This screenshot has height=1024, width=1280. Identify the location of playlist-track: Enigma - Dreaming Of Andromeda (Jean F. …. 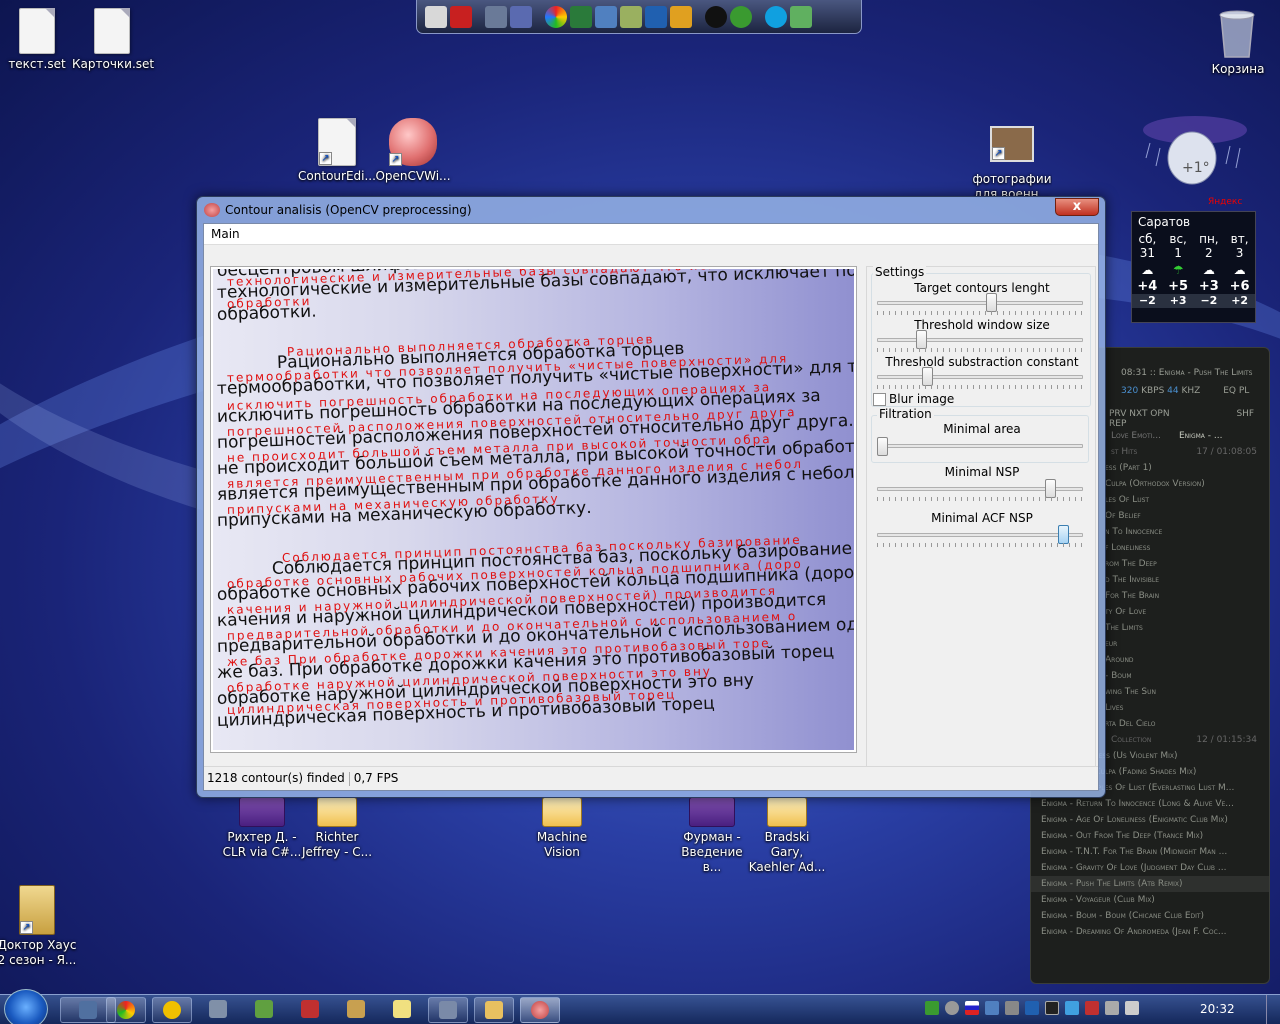
(1150, 932).